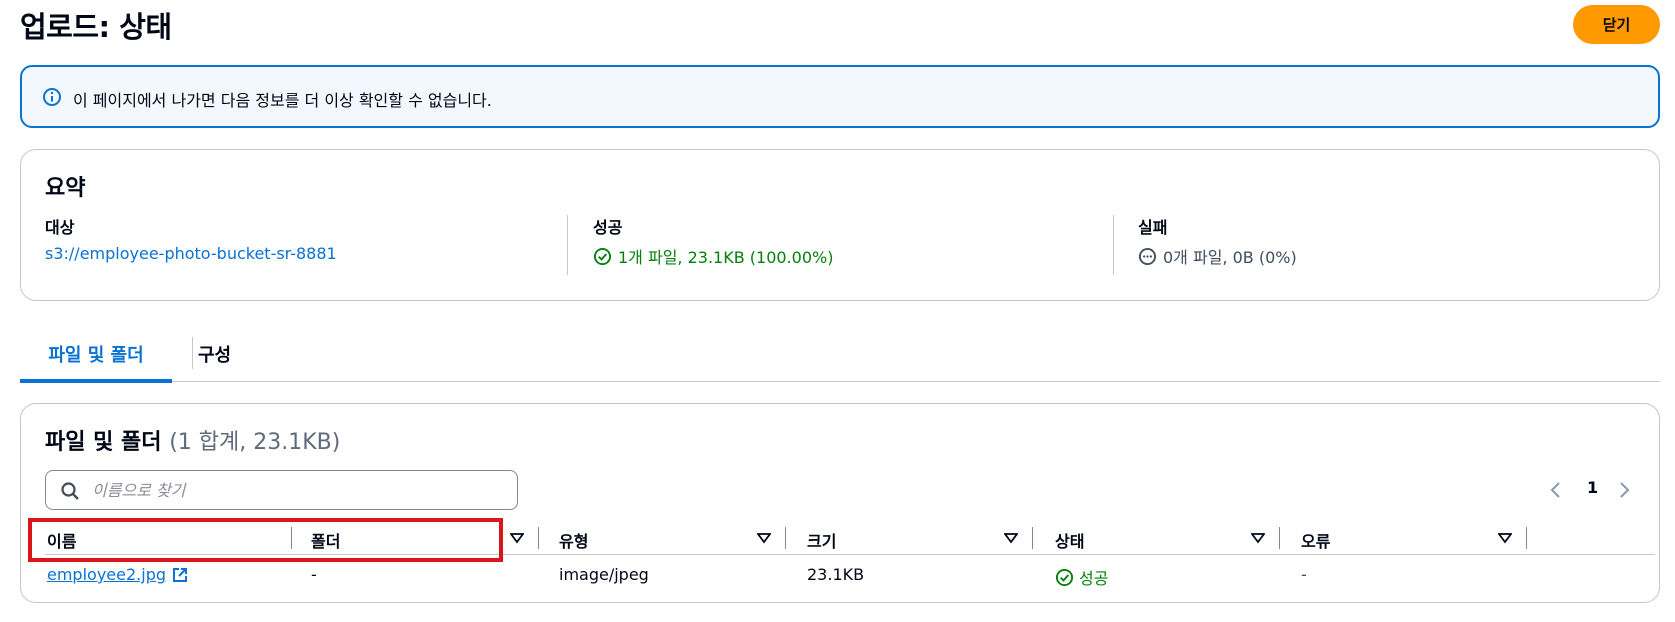  Describe the element at coordinates (96, 27) in the screenshot. I see `page-title: 업로드: 상태` at that location.